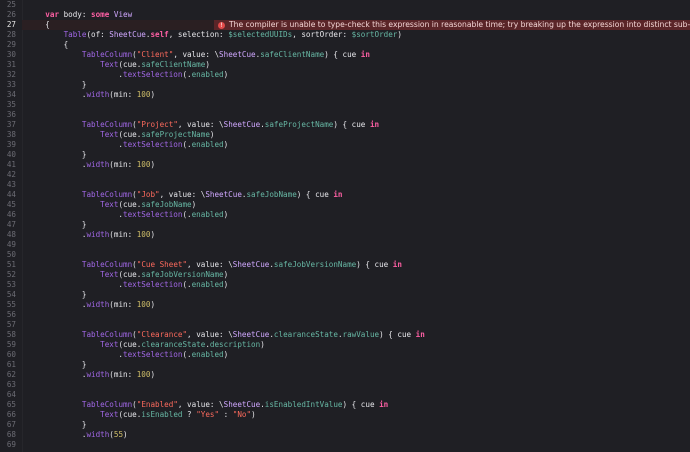 This screenshot has width=690, height=452. What do you see at coordinates (345, 435) in the screenshot?
I see `code-line: 68 .width(55)` at bounding box center [345, 435].